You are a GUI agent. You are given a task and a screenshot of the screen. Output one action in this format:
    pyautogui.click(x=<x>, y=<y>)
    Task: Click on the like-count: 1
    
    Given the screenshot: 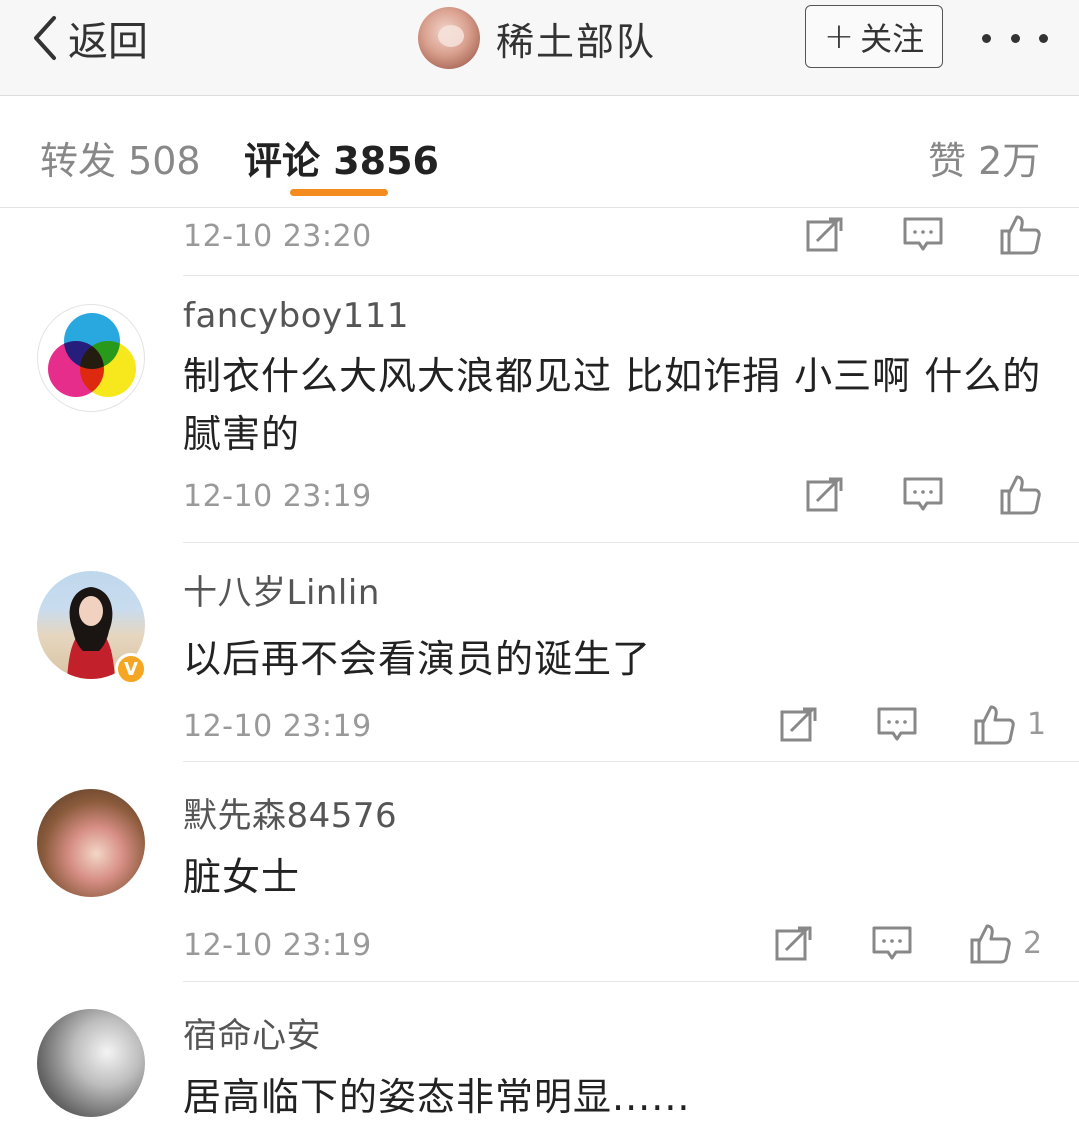 What is the action you would take?
    pyautogui.click(x=1037, y=724)
    